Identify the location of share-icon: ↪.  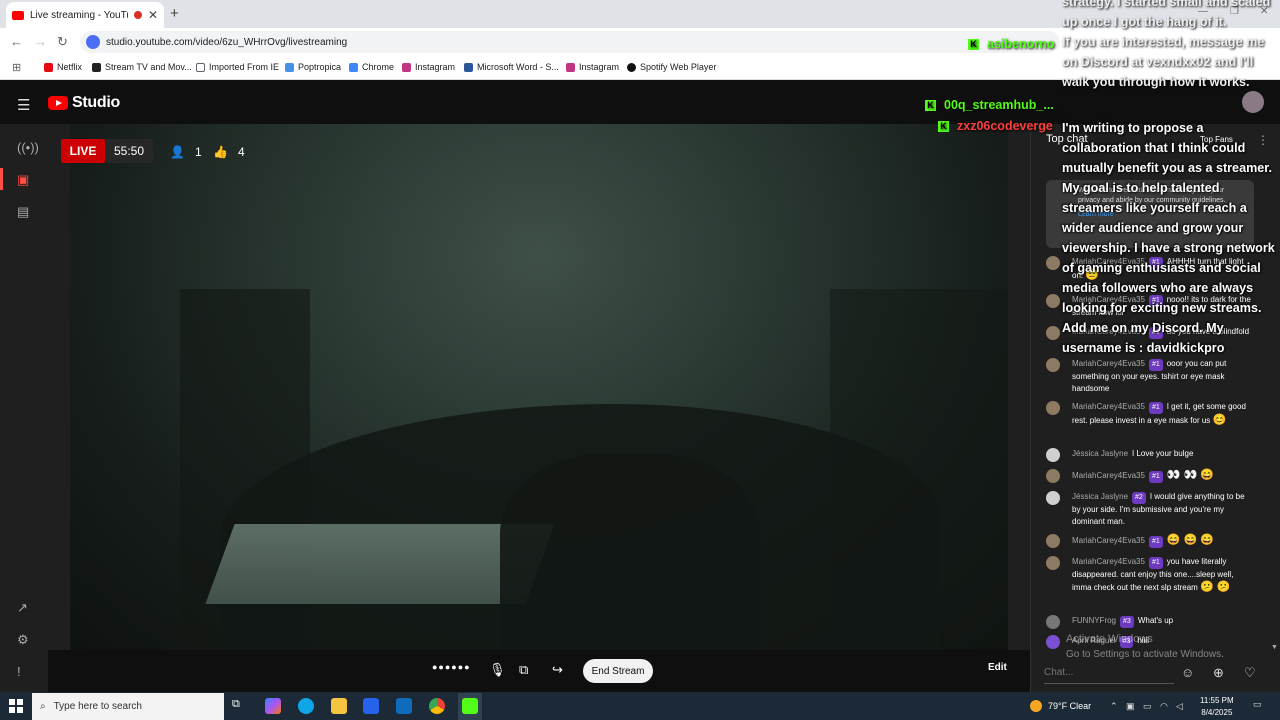
(557, 670).